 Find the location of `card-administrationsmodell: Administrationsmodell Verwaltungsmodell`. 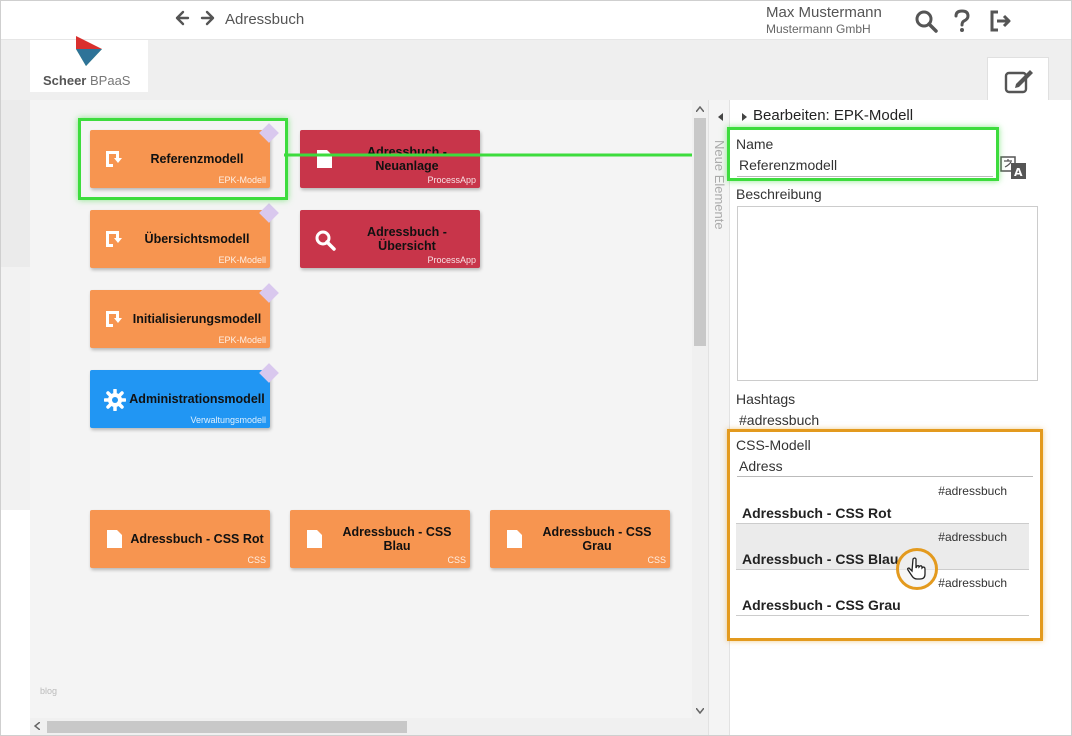

card-administrationsmodell: Administrationsmodell Verwaltungsmodell is located at coordinates (184, 395).